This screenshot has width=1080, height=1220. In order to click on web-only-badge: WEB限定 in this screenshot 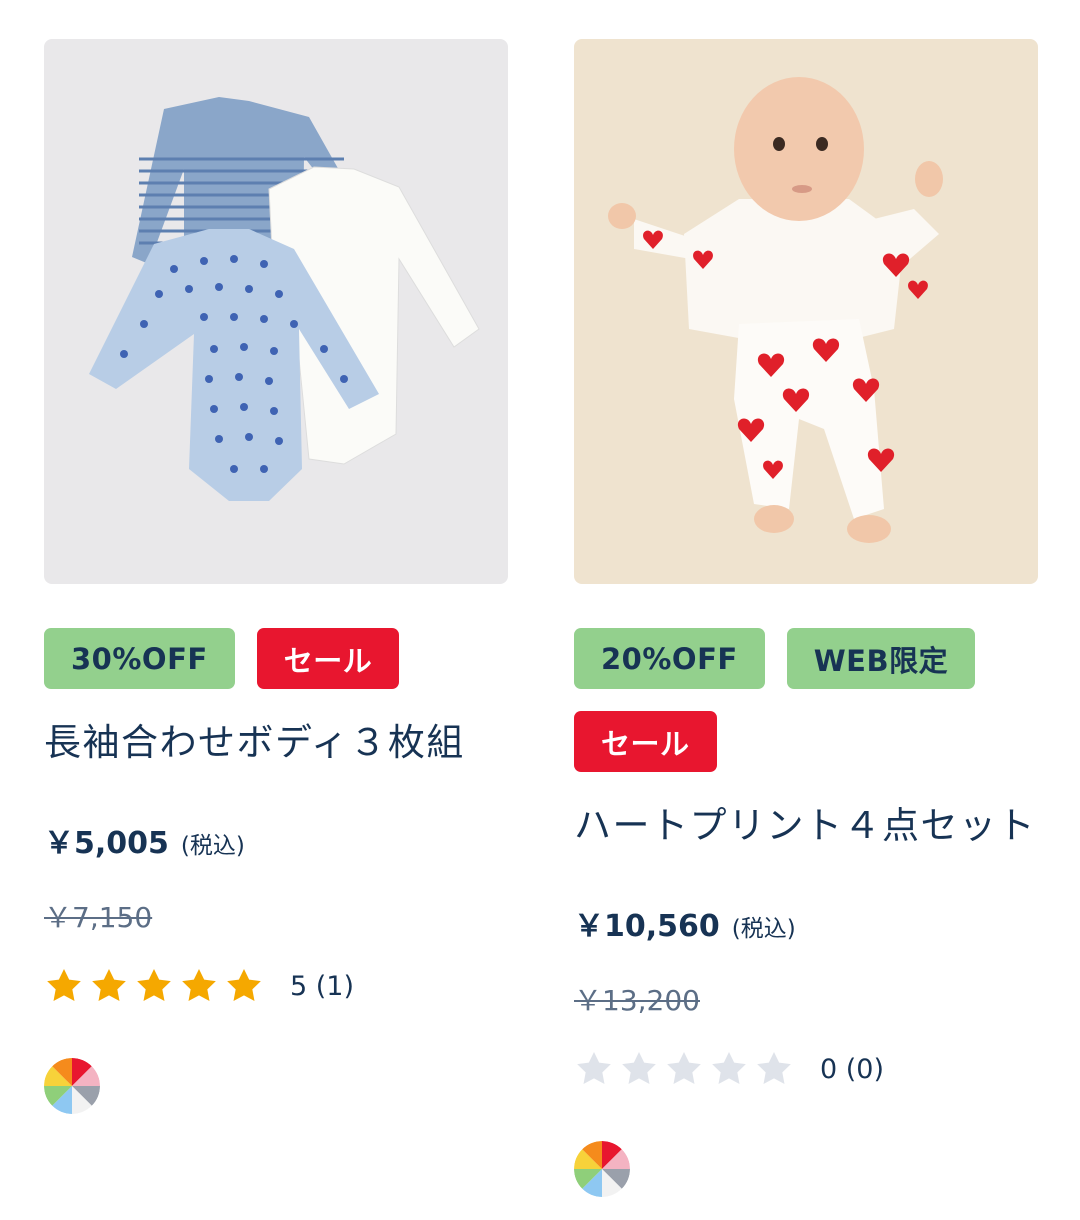, I will do `click(881, 658)`.